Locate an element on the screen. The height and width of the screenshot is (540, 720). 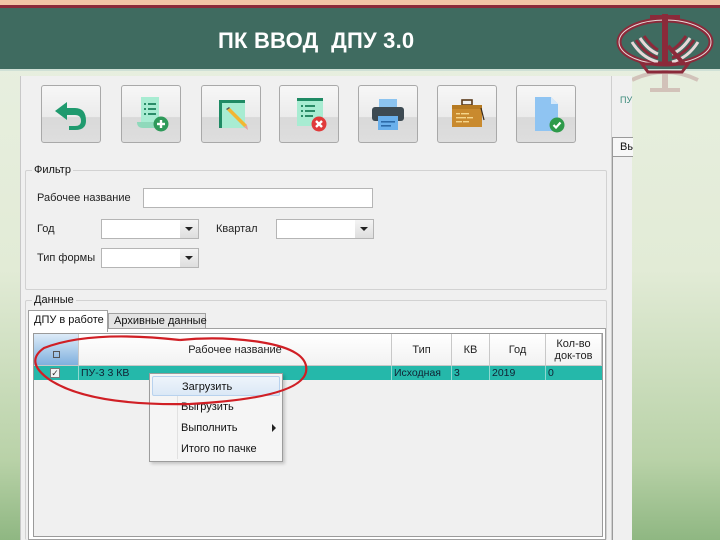
cell-year: 2019 is located at coordinates (518, 373).